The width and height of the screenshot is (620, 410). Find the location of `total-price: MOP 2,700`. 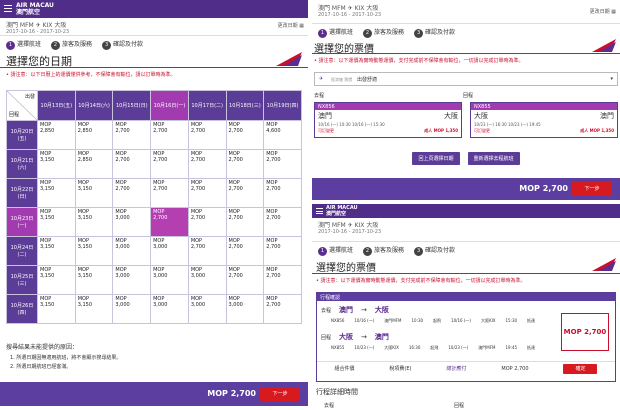

total-price: MOP 2,700 is located at coordinates (231, 393).